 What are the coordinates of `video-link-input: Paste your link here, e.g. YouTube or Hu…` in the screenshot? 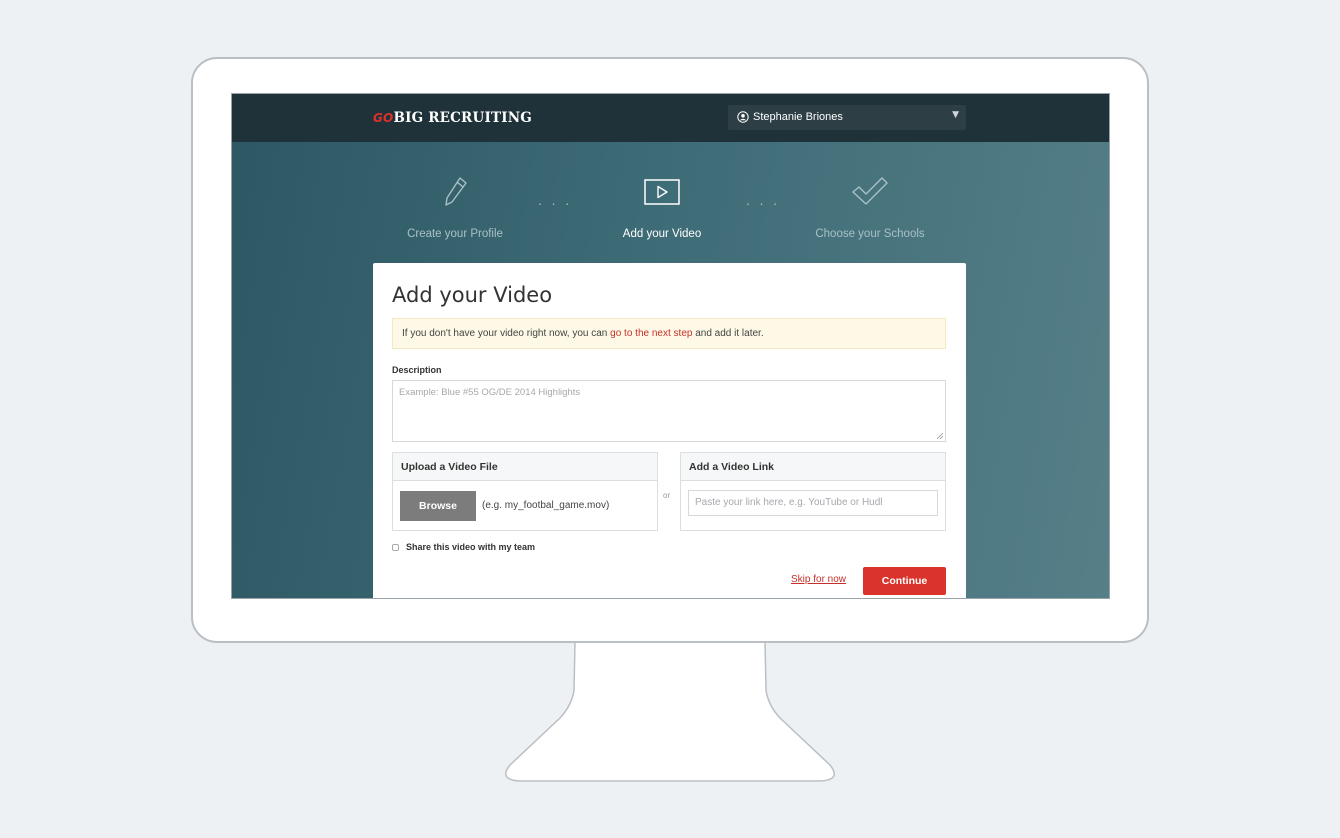 It's located at (813, 503).